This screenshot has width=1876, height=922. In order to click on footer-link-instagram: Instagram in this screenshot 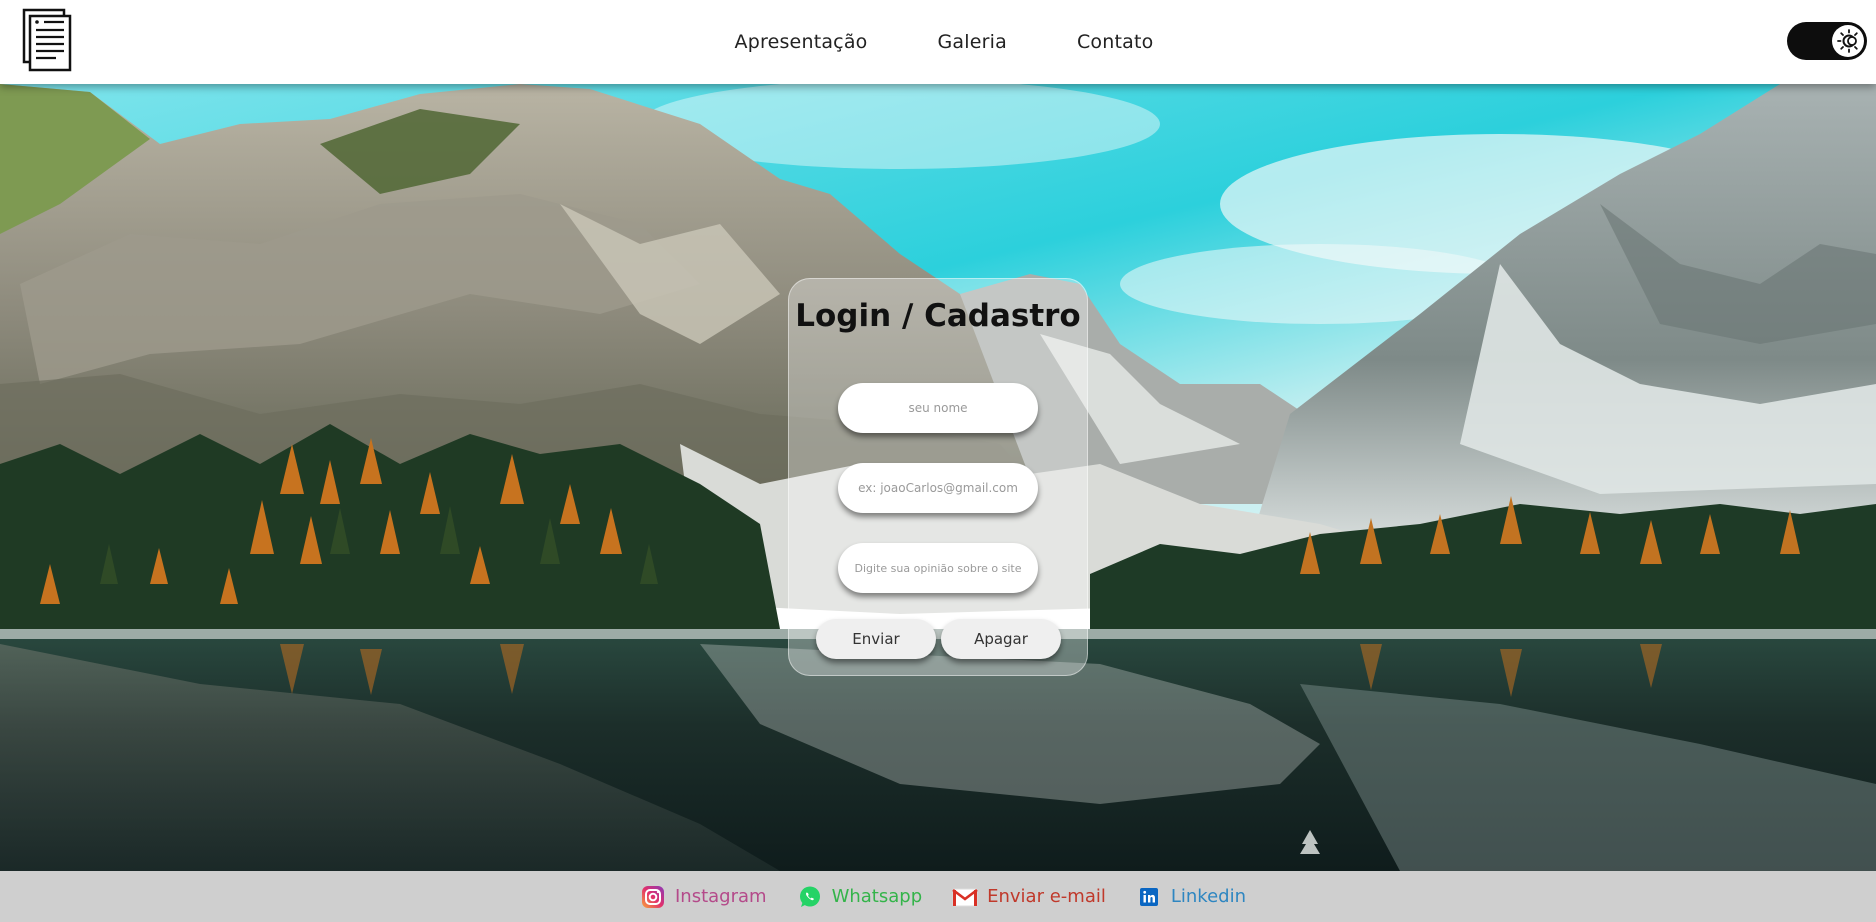, I will do `click(703, 897)`.